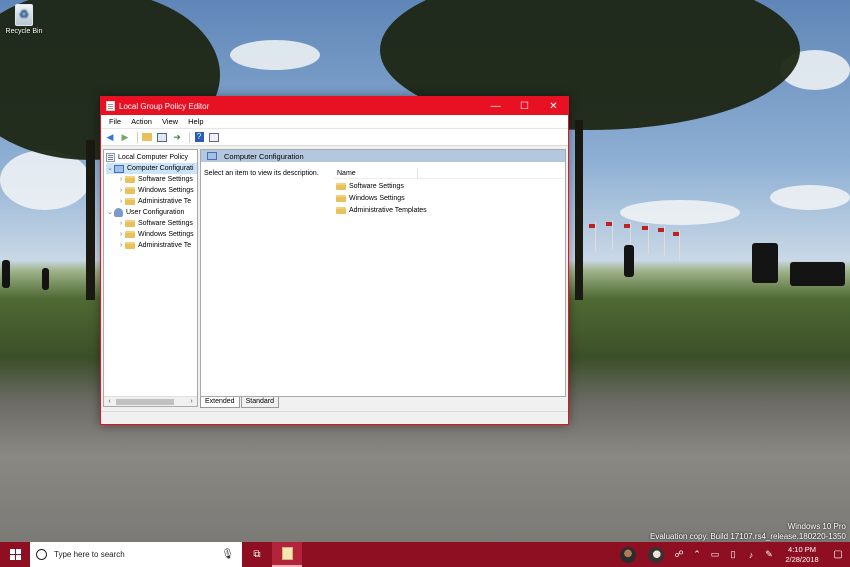 The image size is (850, 567). Describe the element at coordinates (115, 121) in the screenshot. I see `menu-file: File` at that location.